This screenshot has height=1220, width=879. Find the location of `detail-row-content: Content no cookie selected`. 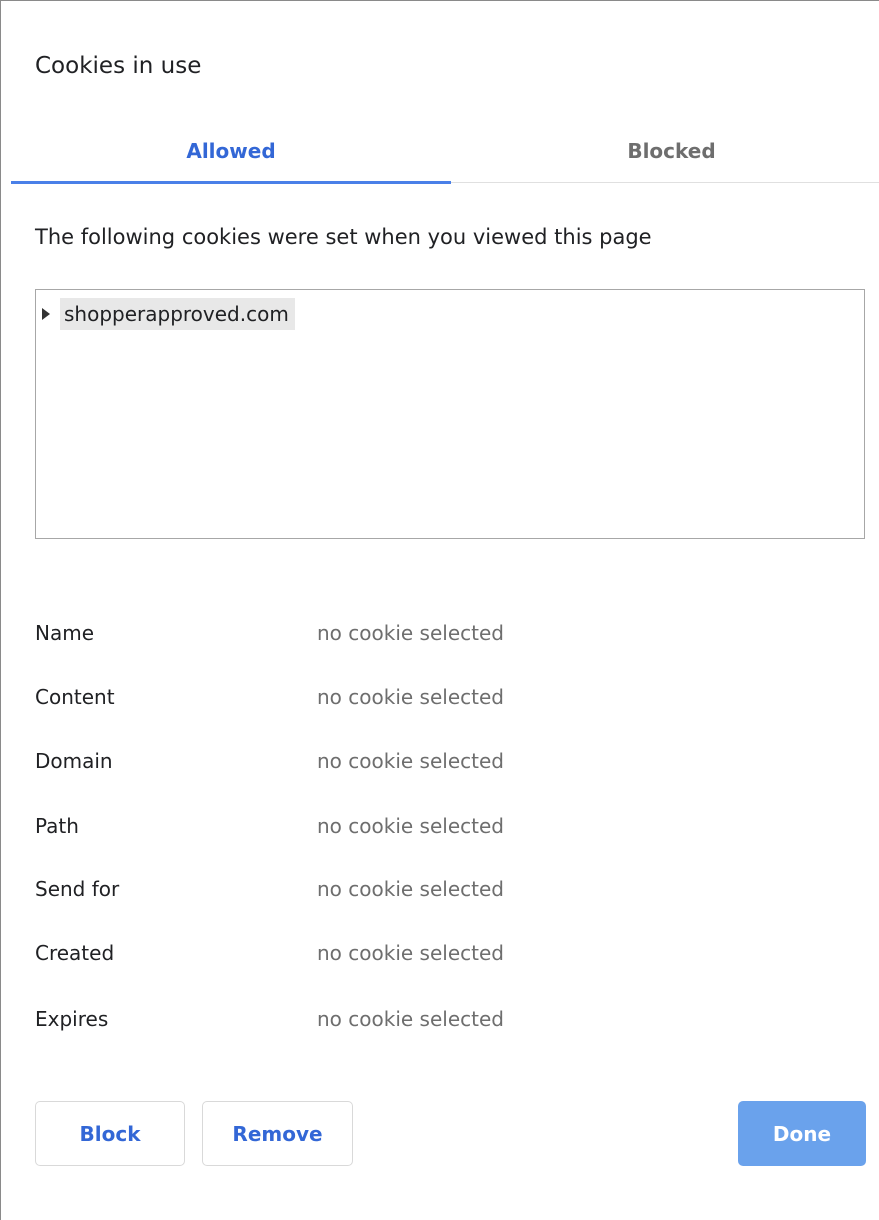

detail-row-content: Content no cookie selected is located at coordinates (435, 697).